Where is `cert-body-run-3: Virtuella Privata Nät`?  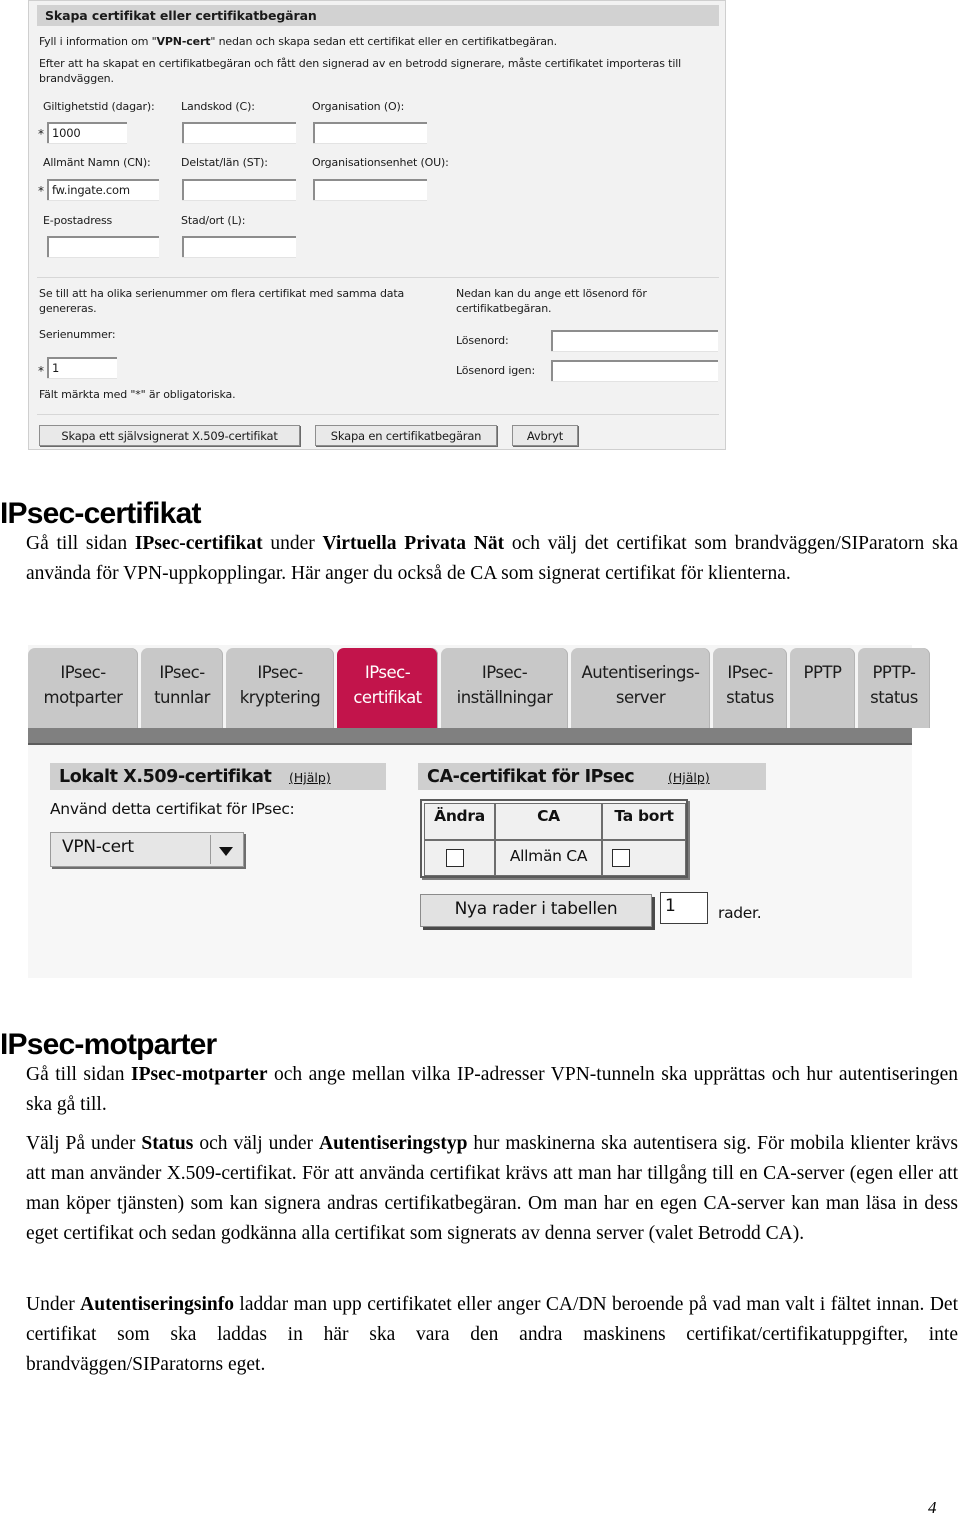
cert-body-run-3: Virtuella Privata Nät is located at coordinates (413, 543).